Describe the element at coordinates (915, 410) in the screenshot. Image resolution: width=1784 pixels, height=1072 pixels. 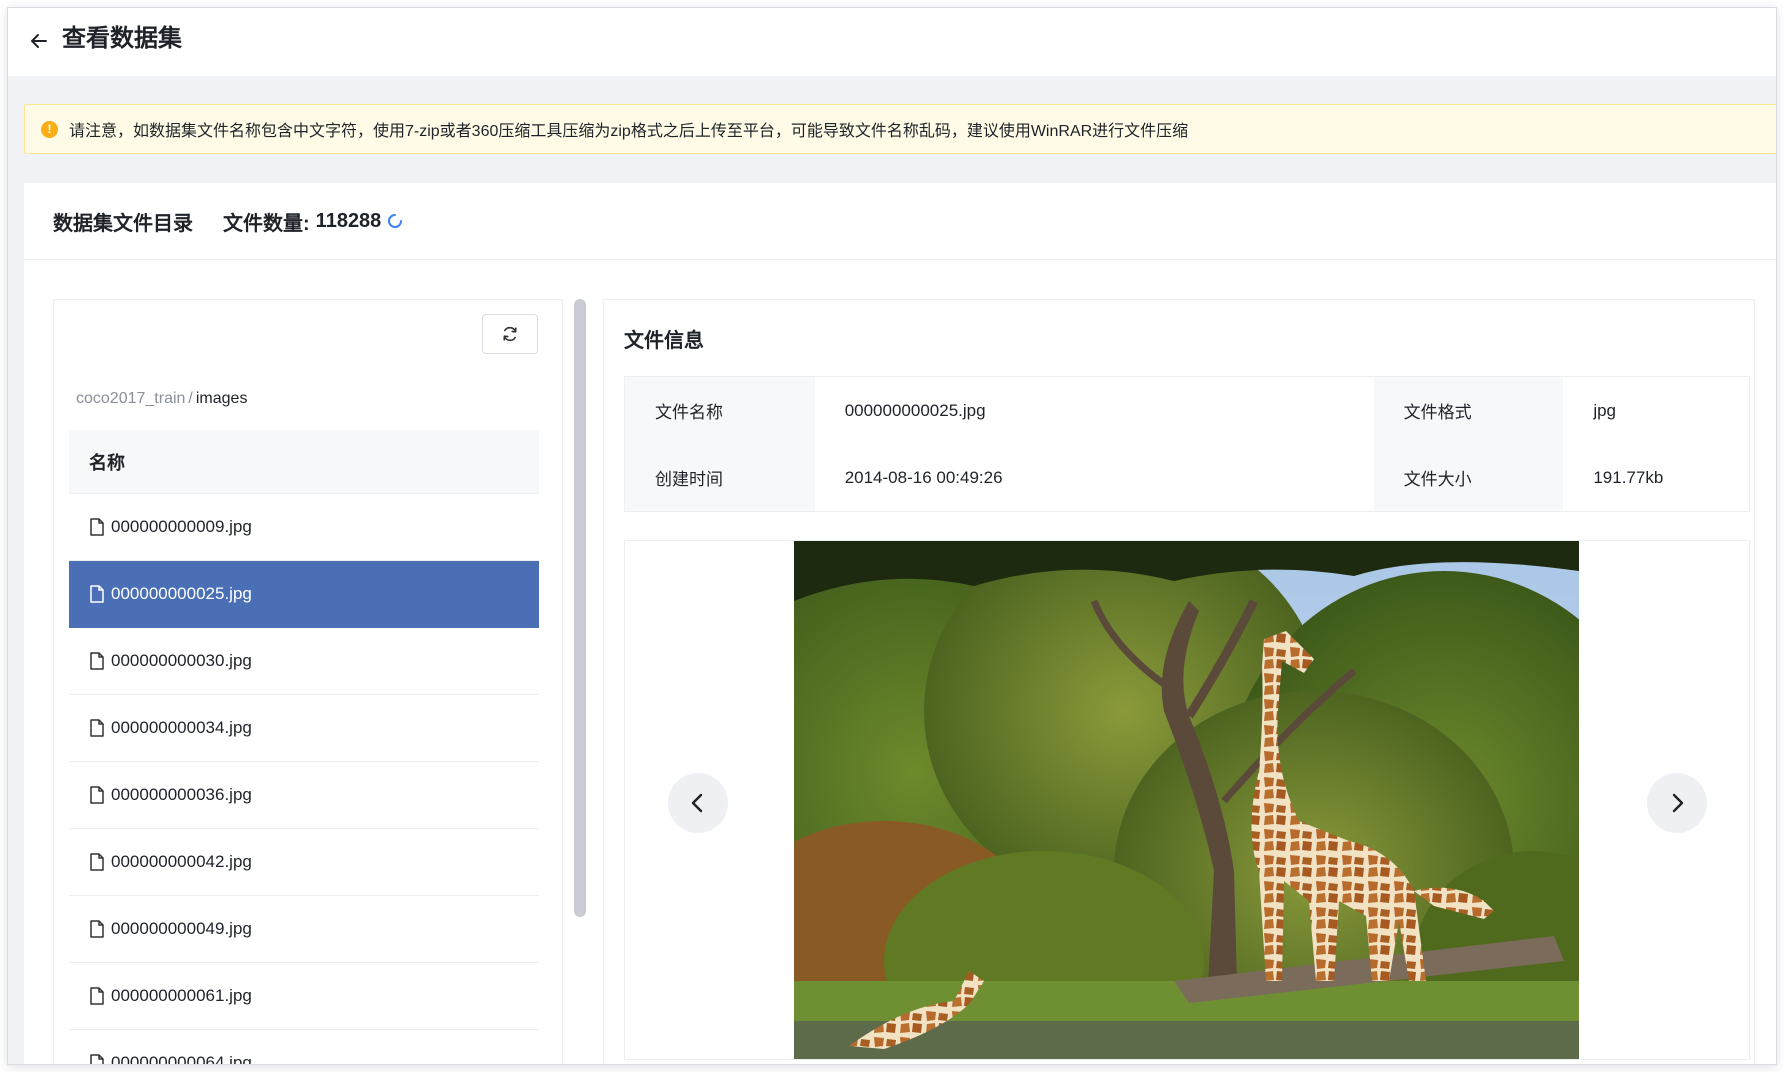
I see `file-name-value: 000000000025.jpg` at that location.